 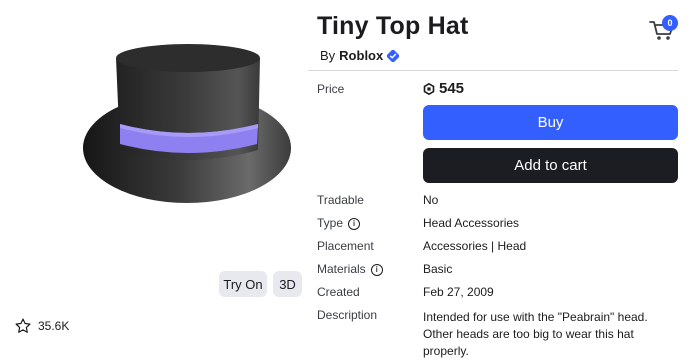 What do you see at coordinates (341, 269) in the screenshot?
I see `materials-label-text: Materials` at bounding box center [341, 269].